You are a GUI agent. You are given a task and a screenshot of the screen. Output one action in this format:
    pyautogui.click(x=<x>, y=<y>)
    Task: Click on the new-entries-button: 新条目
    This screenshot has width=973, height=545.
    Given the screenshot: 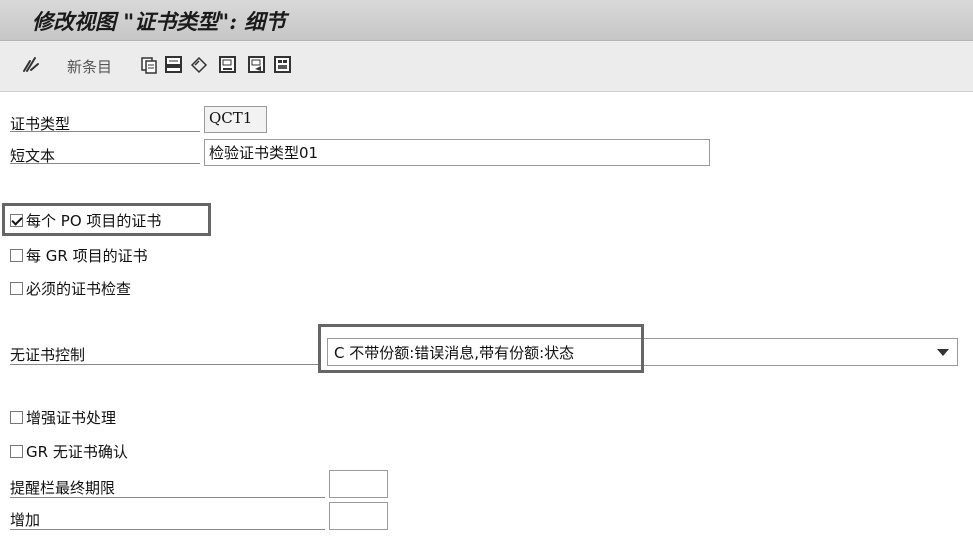 What is the action you would take?
    pyautogui.click(x=89, y=66)
    